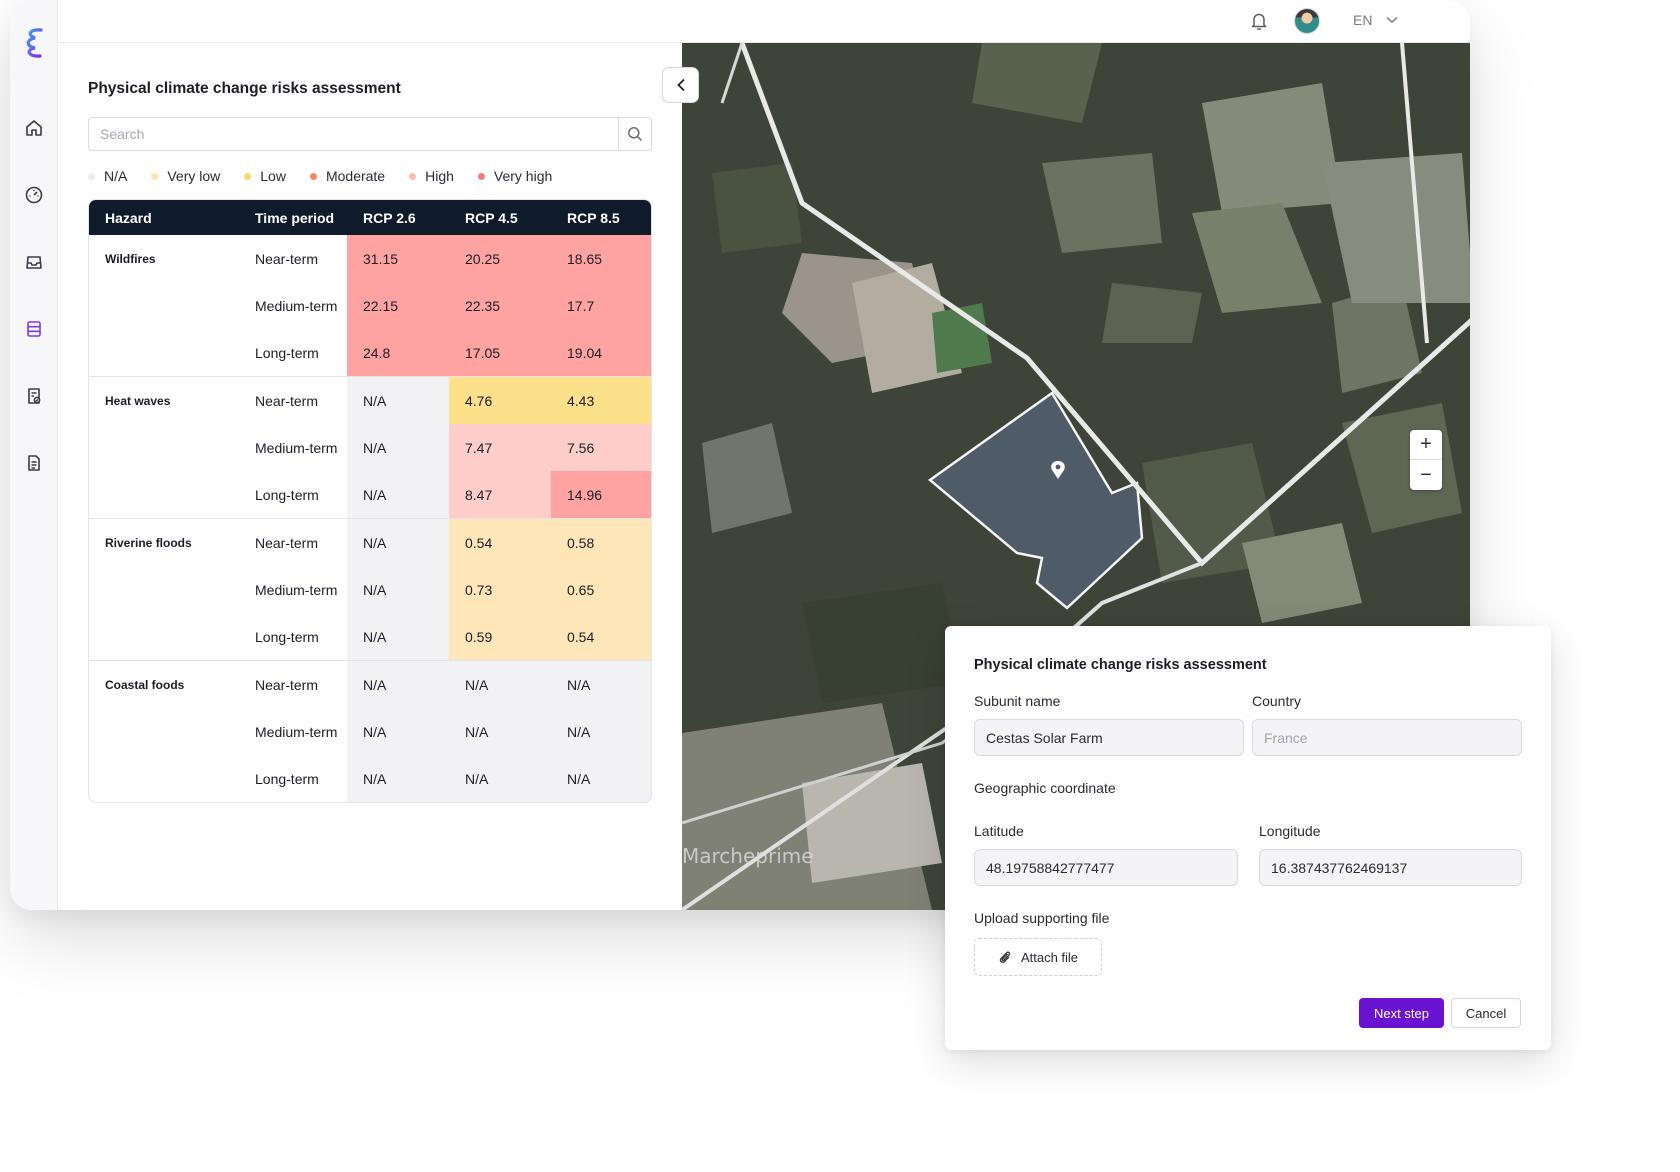 The width and height of the screenshot is (1680, 1172). I want to click on latitude-label: Latitude, so click(999, 831).